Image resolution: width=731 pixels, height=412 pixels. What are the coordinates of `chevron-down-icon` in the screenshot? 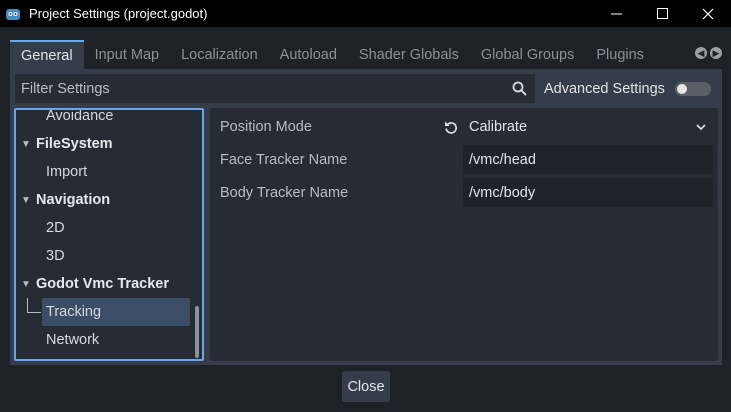 It's located at (701, 126).